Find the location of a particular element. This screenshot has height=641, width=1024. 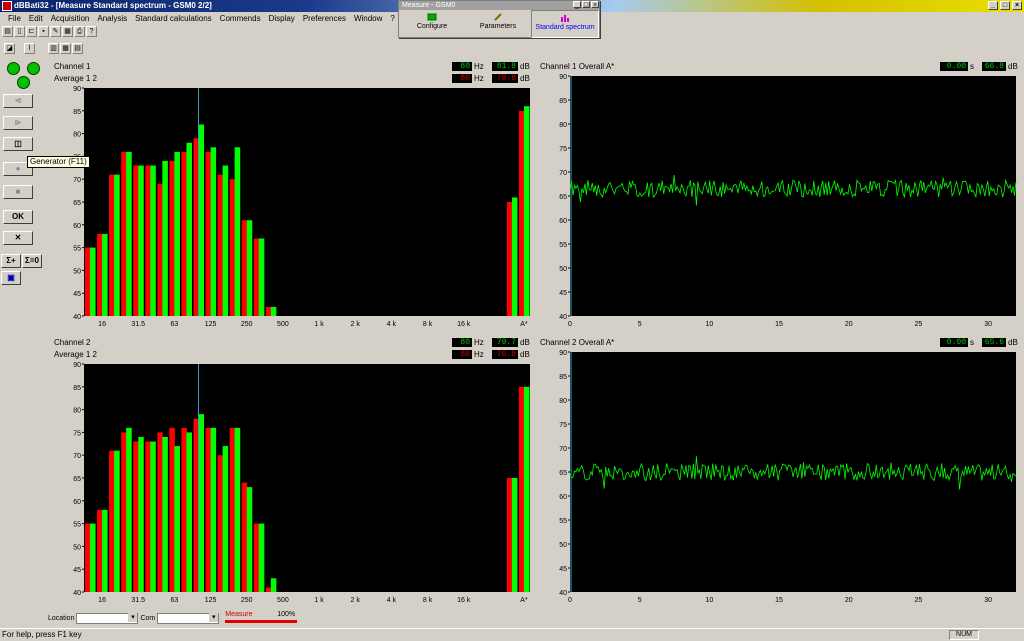

generator-button: ◫ is located at coordinates (18, 144).